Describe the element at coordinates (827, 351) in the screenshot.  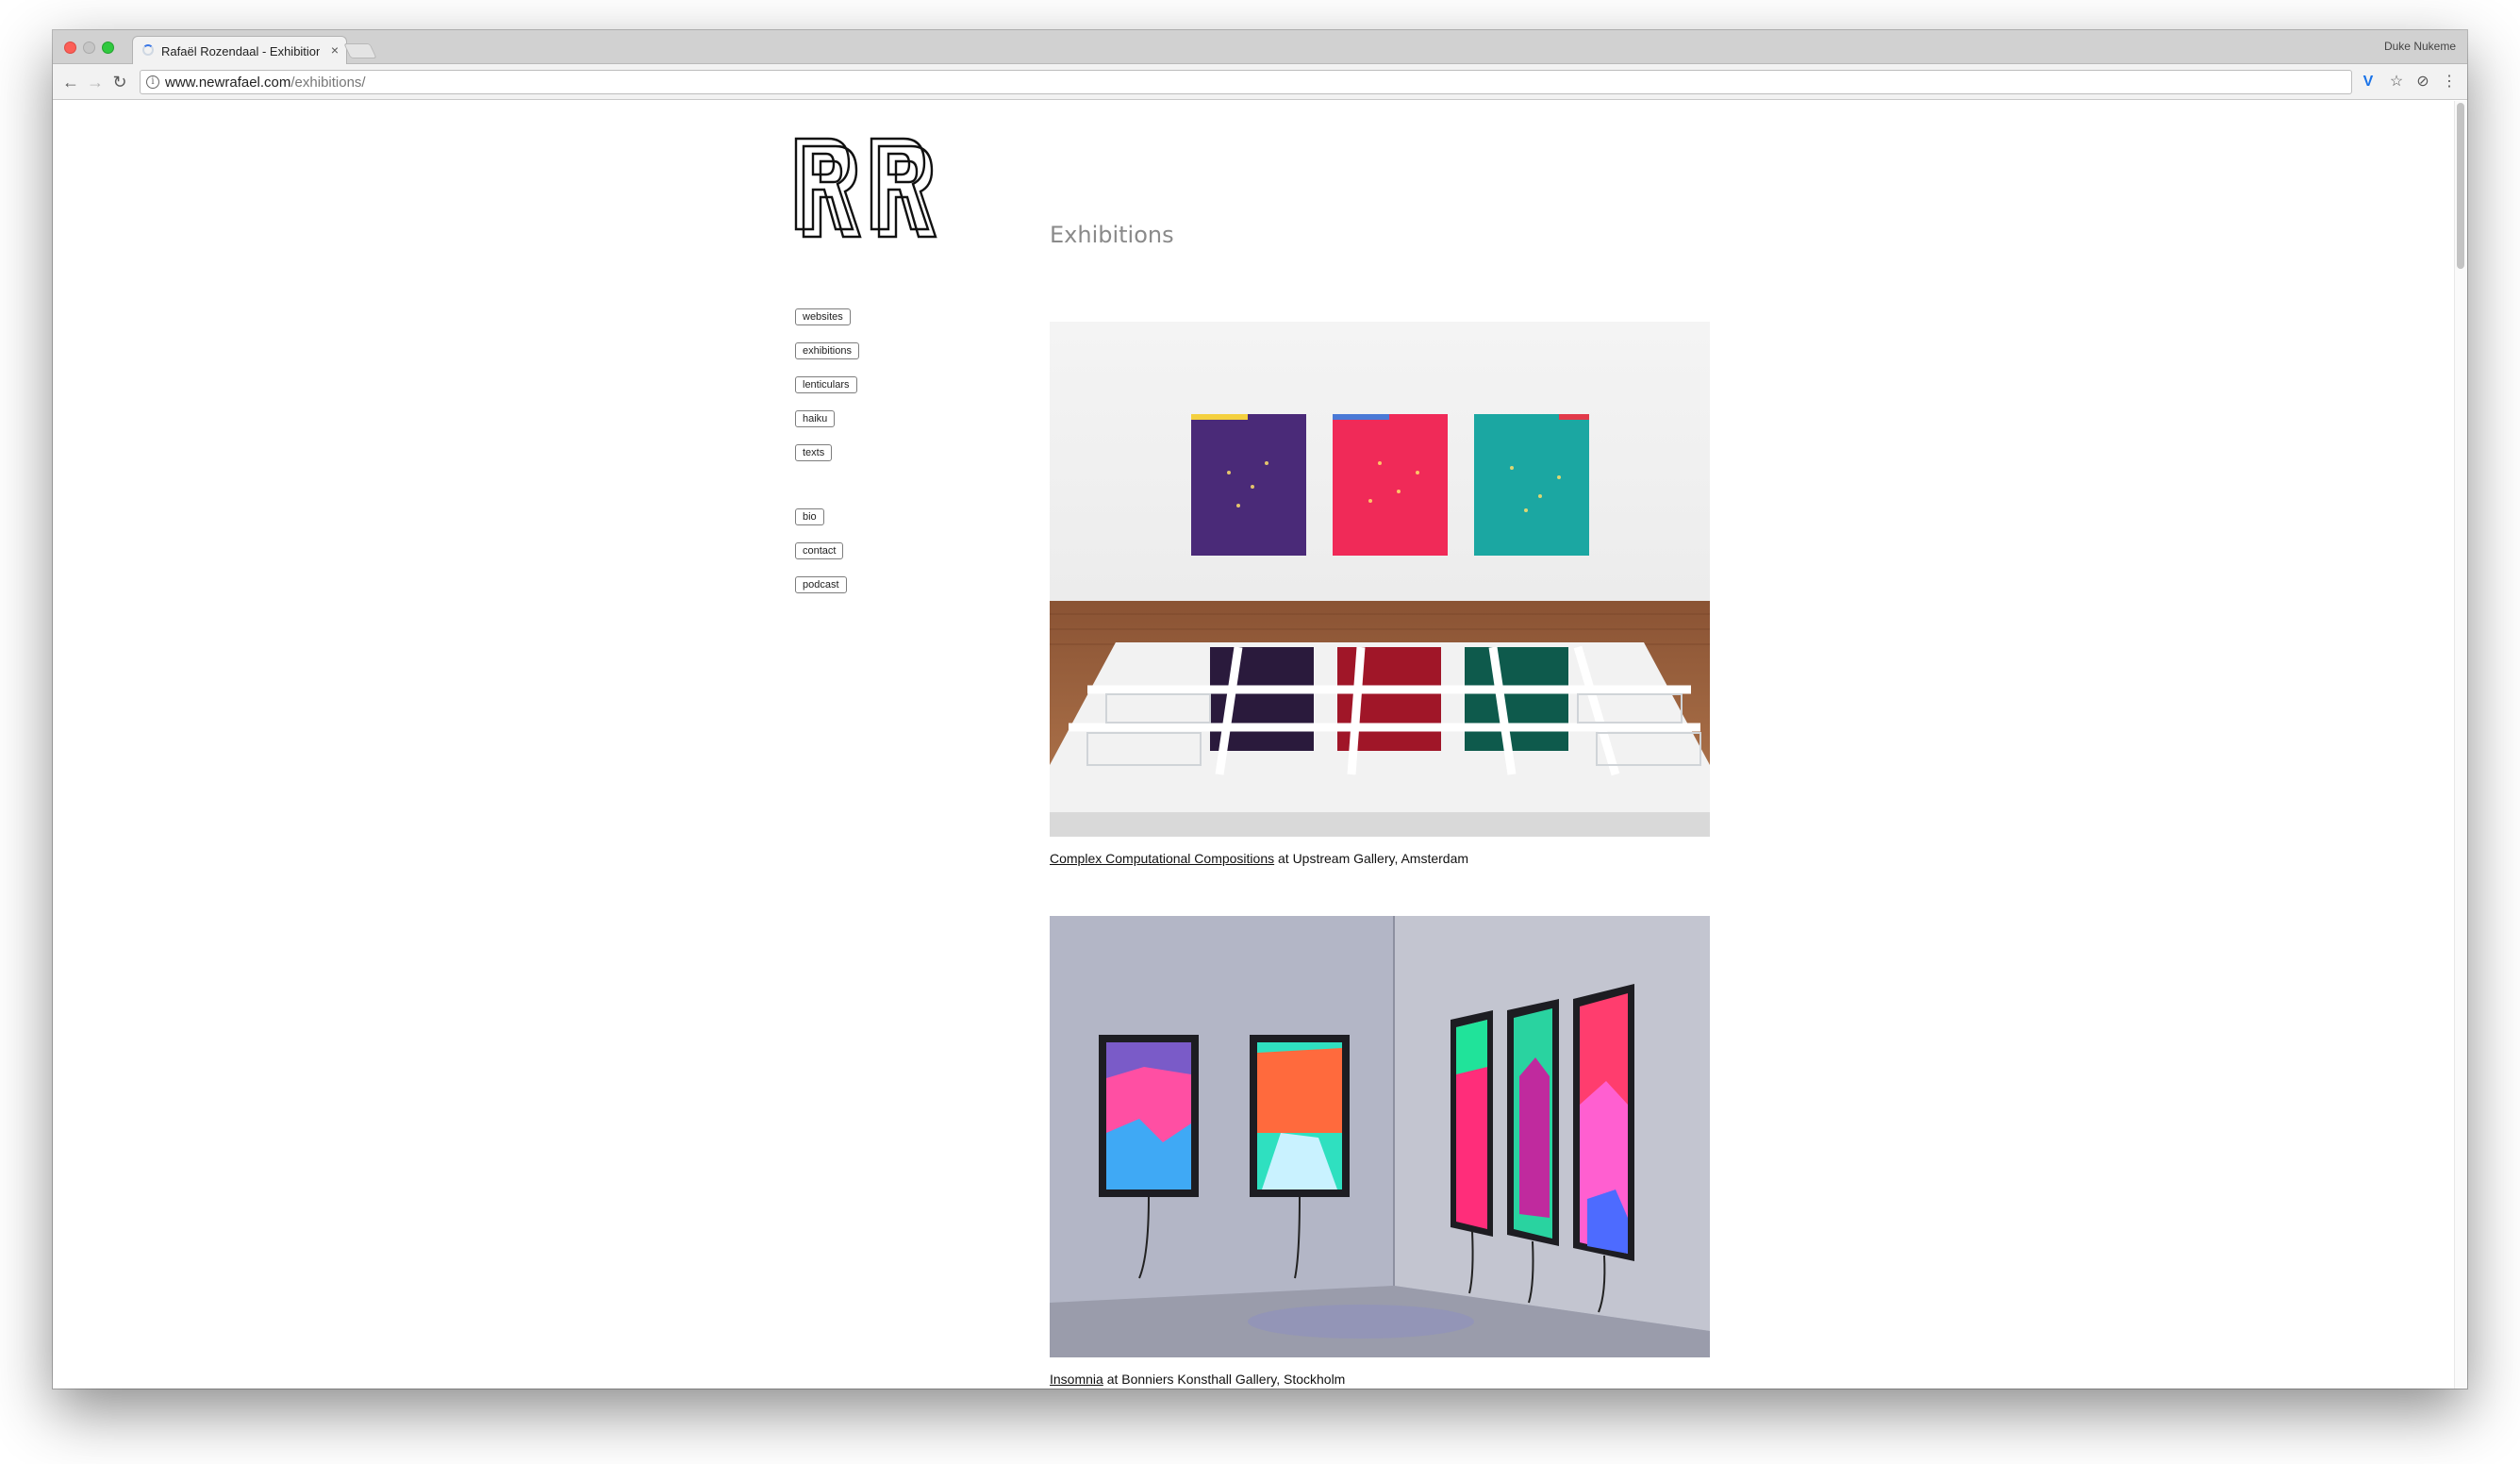
I see `nav-exhibitions: exhibitions` at that location.